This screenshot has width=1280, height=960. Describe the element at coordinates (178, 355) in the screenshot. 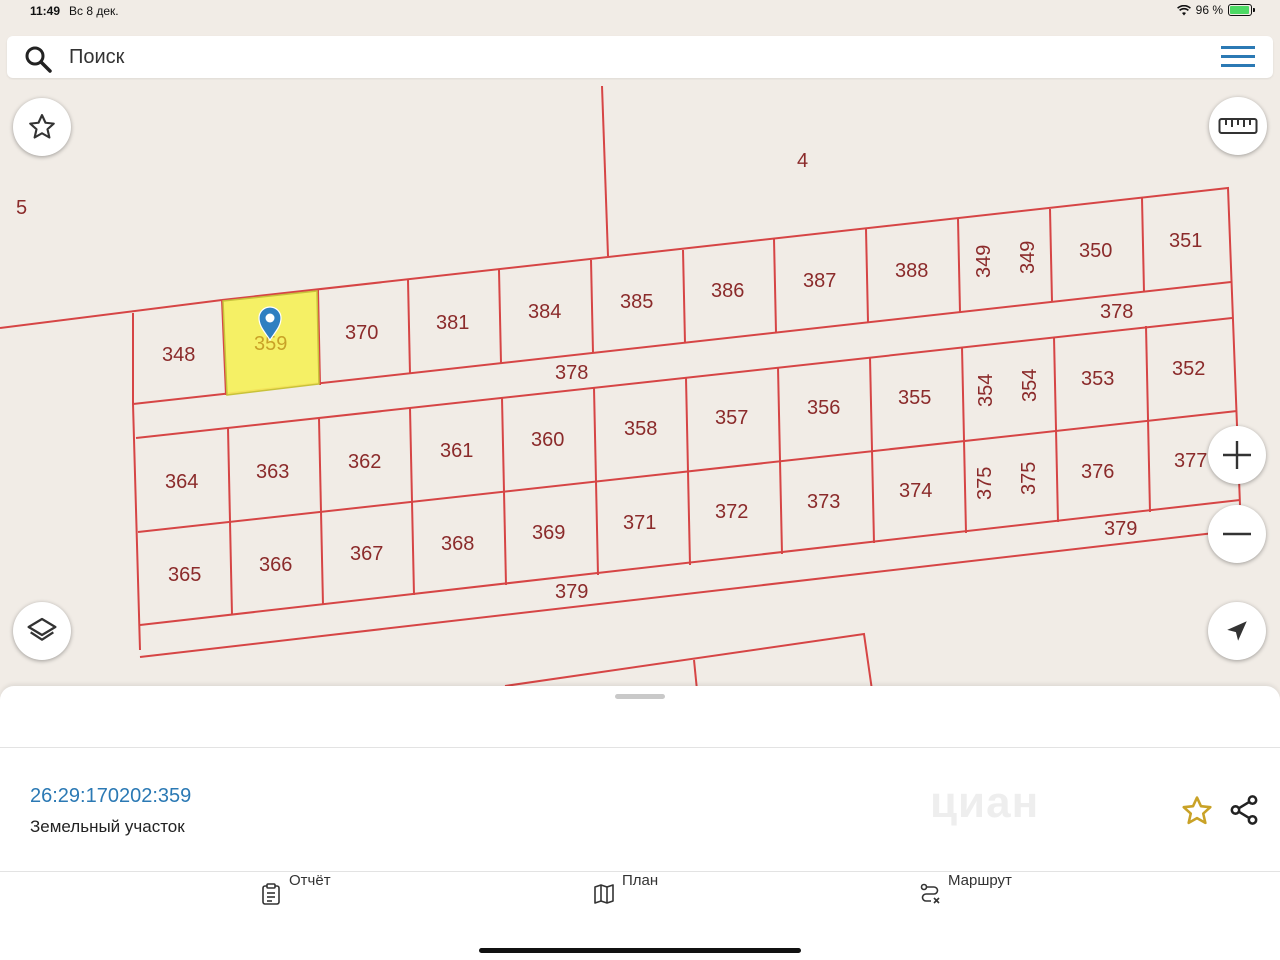

I see `parcel-label: 348` at that location.